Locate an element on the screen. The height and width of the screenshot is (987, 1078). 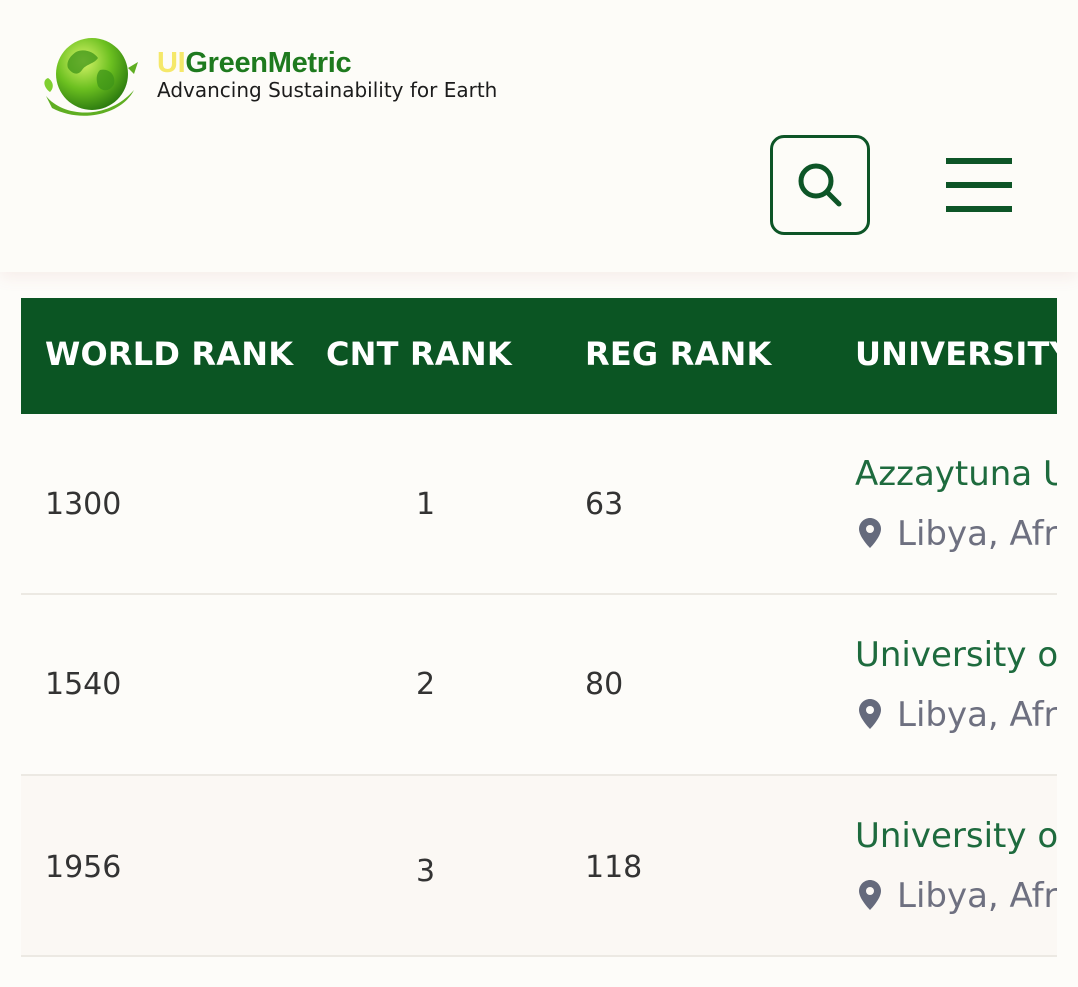
world-rank-cell: 1300 is located at coordinates (83, 504).